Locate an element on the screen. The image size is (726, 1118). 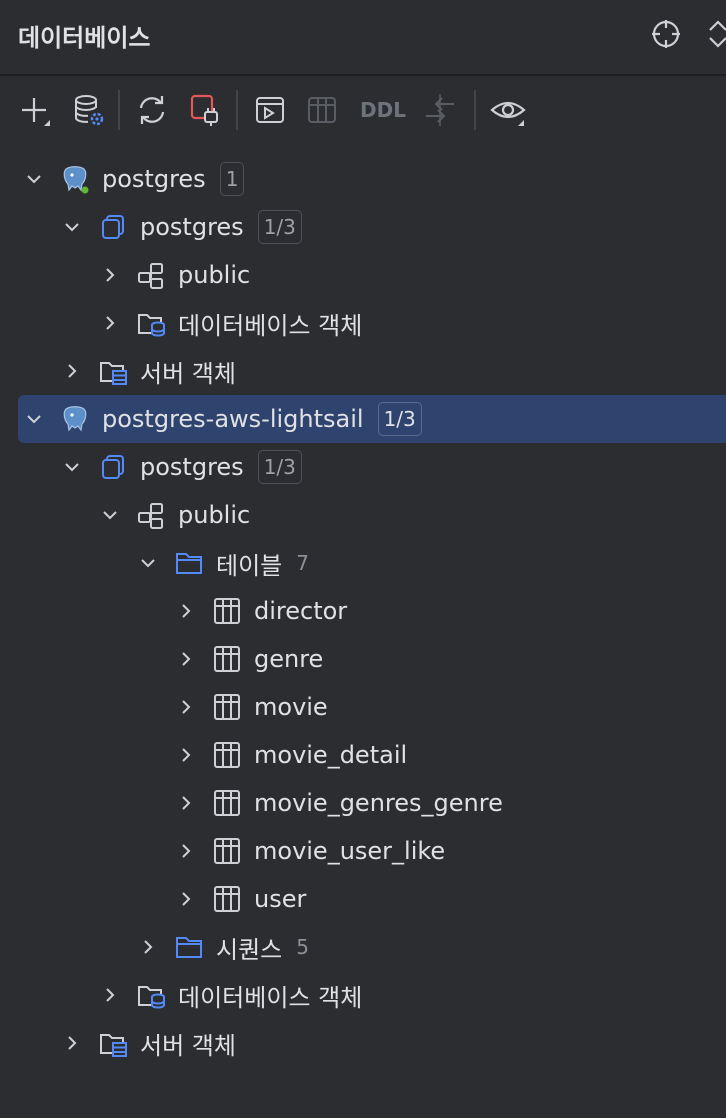
ddl-button: DDL is located at coordinates (383, 110).